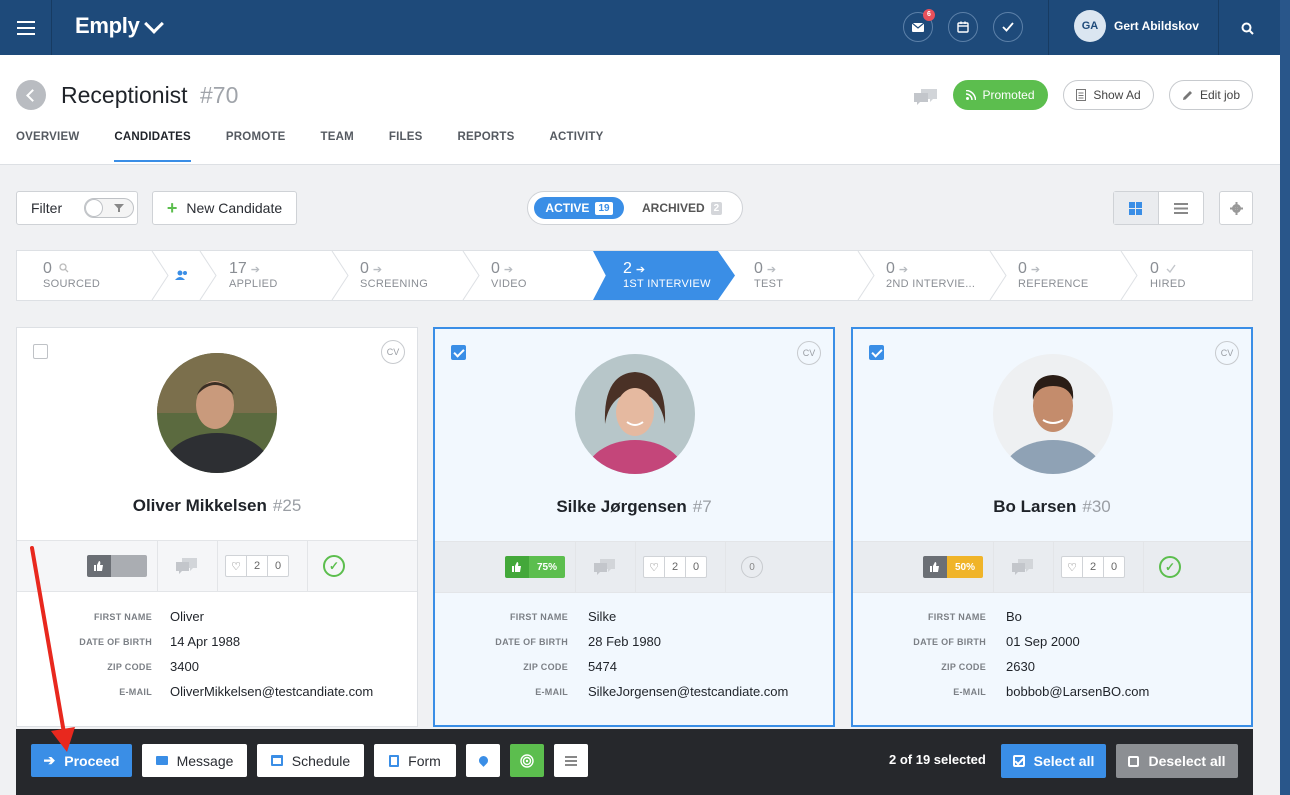  What do you see at coordinates (1008, 95) in the screenshot?
I see `promoted-label: Promoted` at bounding box center [1008, 95].